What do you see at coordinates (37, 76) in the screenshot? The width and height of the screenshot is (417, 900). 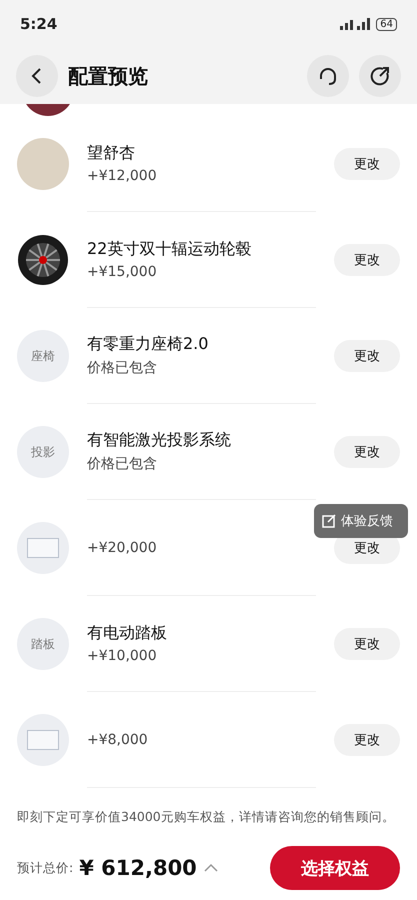 I see `back-button` at bounding box center [37, 76].